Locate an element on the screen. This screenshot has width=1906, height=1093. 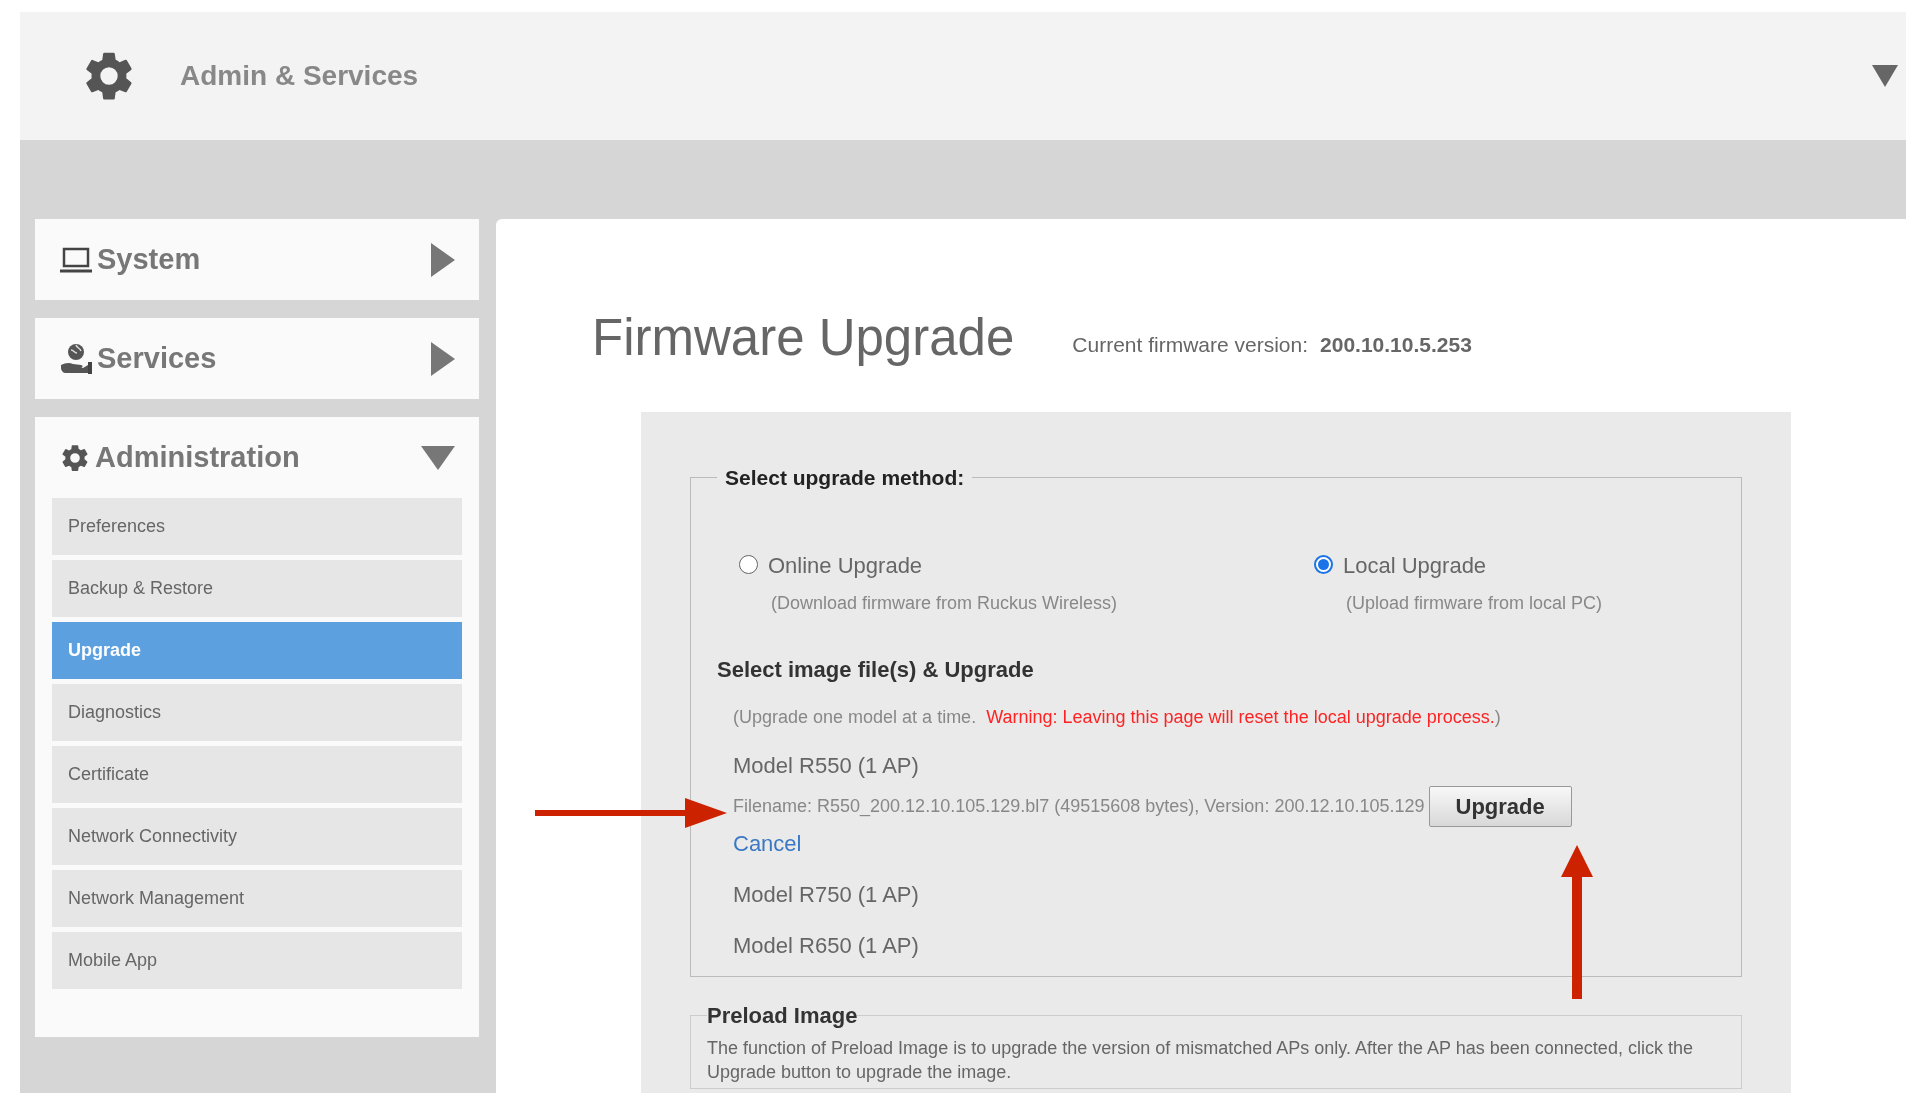
header-title: Admin & Services is located at coordinates (300, 76).